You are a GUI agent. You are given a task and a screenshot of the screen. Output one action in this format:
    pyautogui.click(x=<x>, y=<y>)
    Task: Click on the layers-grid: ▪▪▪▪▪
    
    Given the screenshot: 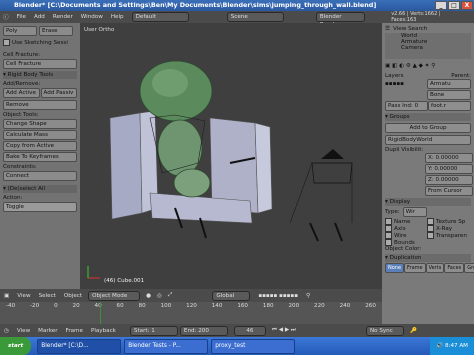 What is the action you would take?
    pyautogui.click(x=394, y=84)
    